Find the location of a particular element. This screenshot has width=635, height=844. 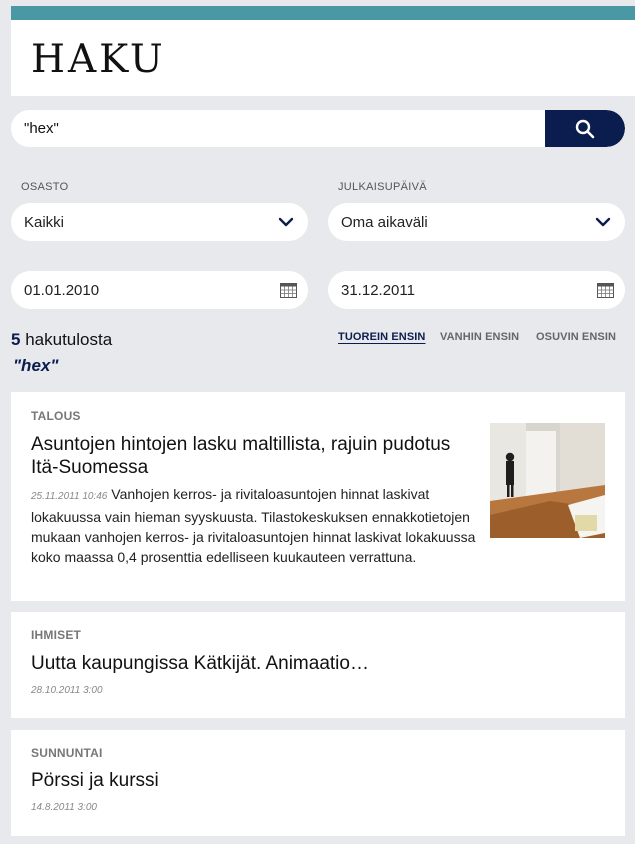

date-from-input: 01.01.2010 is located at coordinates (159, 290).